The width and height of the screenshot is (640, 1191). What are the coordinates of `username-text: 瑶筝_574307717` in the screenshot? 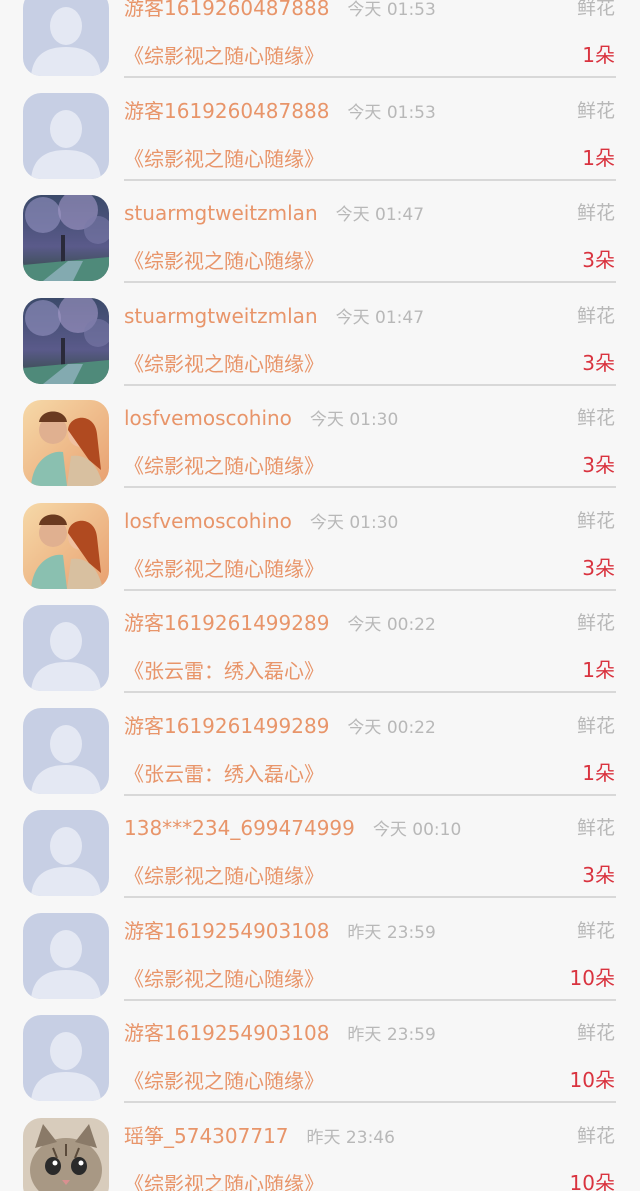 It's located at (206, 1135).